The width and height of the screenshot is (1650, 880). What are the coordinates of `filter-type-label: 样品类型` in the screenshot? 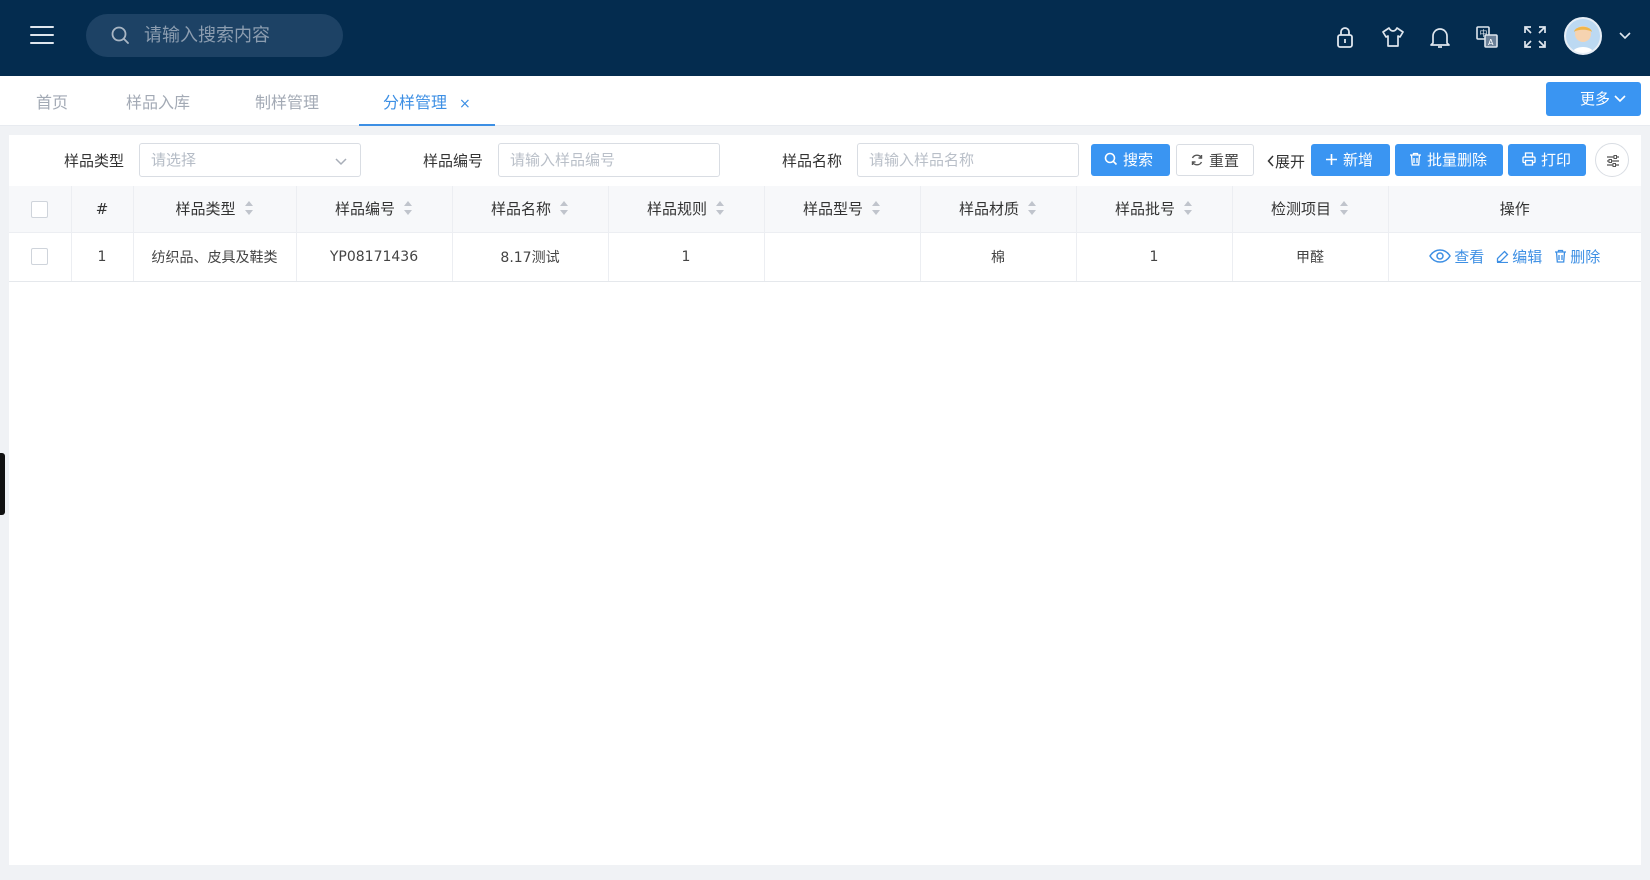 It's located at (94, 161).